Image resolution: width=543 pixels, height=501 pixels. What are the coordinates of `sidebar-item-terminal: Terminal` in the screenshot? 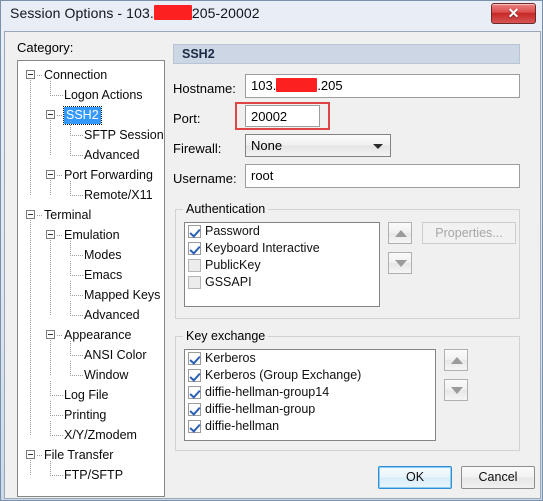 It's located at (67, 215).